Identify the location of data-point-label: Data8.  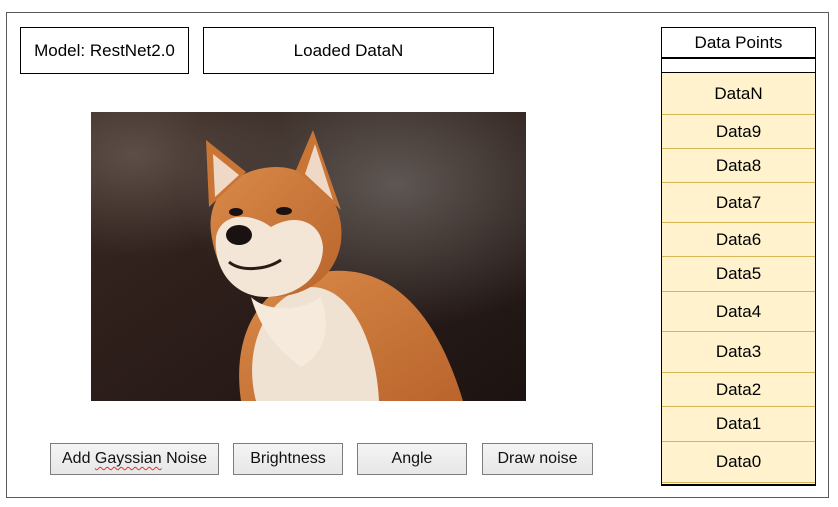
(738, 165).